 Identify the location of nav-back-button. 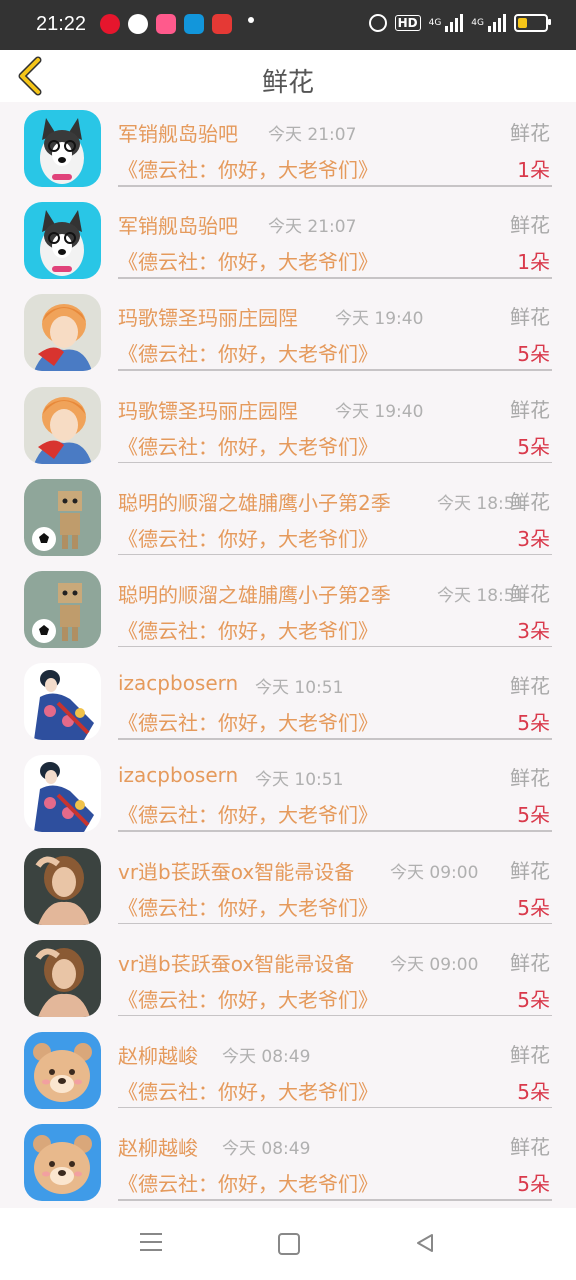
(425, 1243).